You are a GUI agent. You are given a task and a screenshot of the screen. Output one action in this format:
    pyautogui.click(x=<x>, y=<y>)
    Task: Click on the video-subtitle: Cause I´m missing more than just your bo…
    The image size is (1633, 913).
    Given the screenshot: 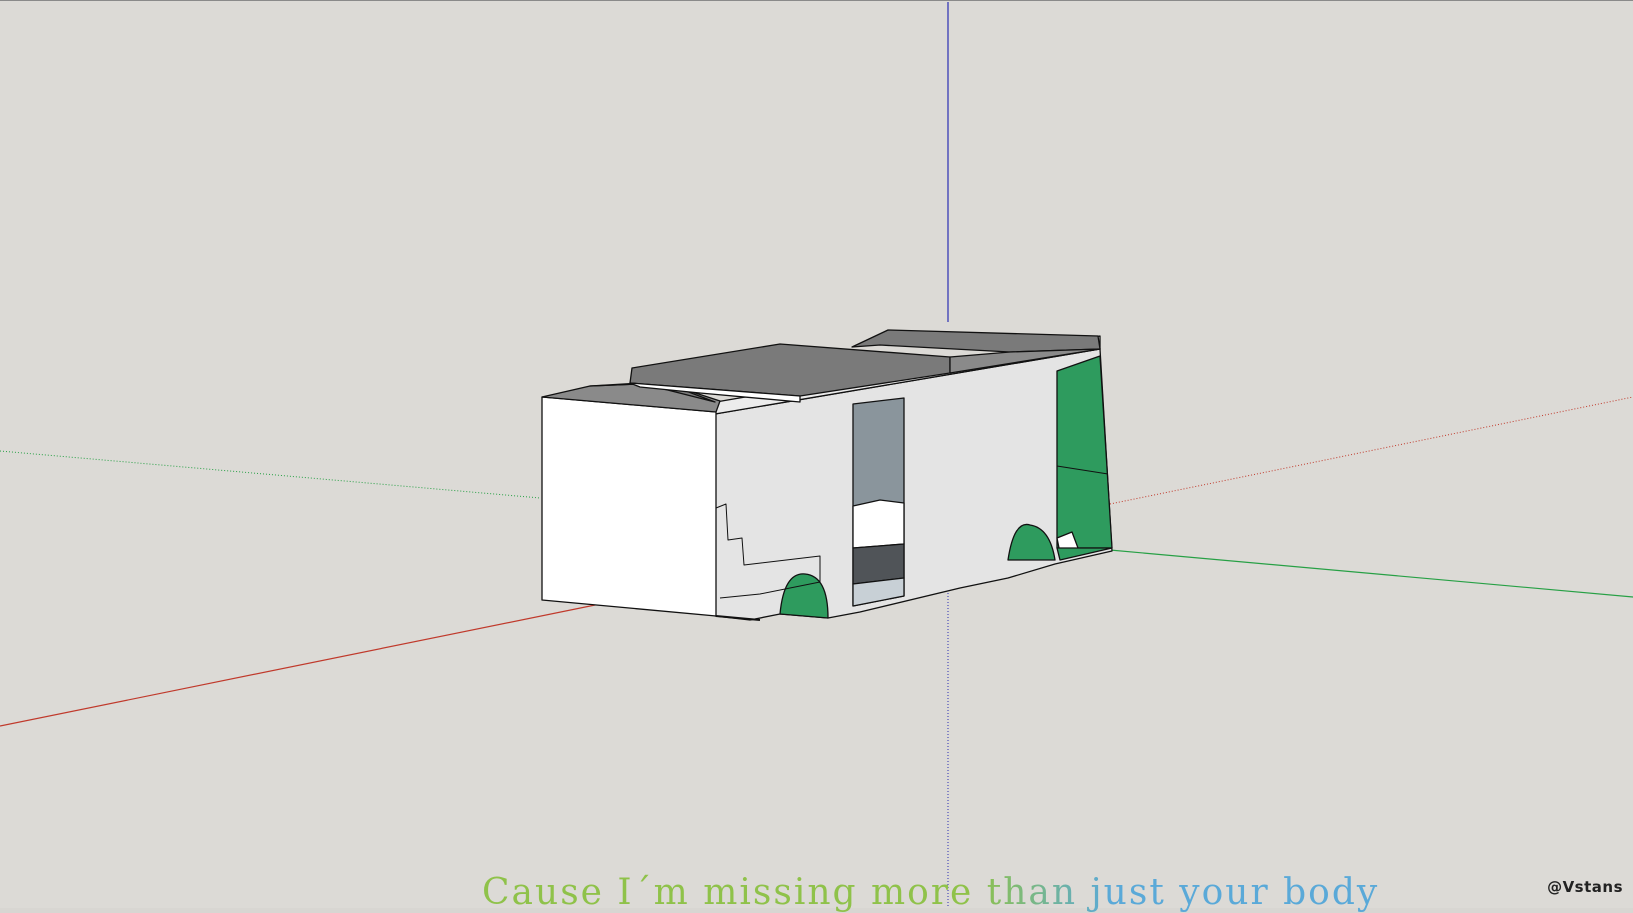 What is the action you would take?
    pyautogui.click(x=931, y=892)
    